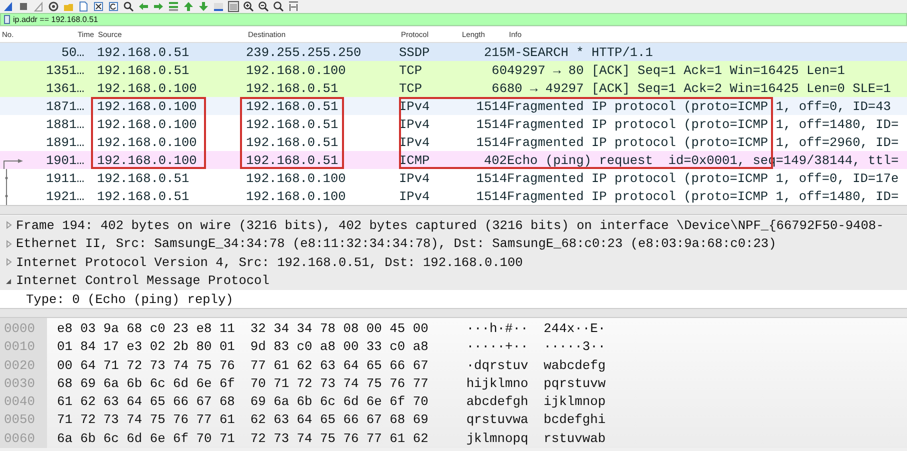  What do you see at coordinates (242, 383) in the screenshot?
I see `hex-bytes: 68 69 6a 6b 6c 6d 6e 6f 70 71 72 73 74 75 76 77` at bounding box center [242, 383].